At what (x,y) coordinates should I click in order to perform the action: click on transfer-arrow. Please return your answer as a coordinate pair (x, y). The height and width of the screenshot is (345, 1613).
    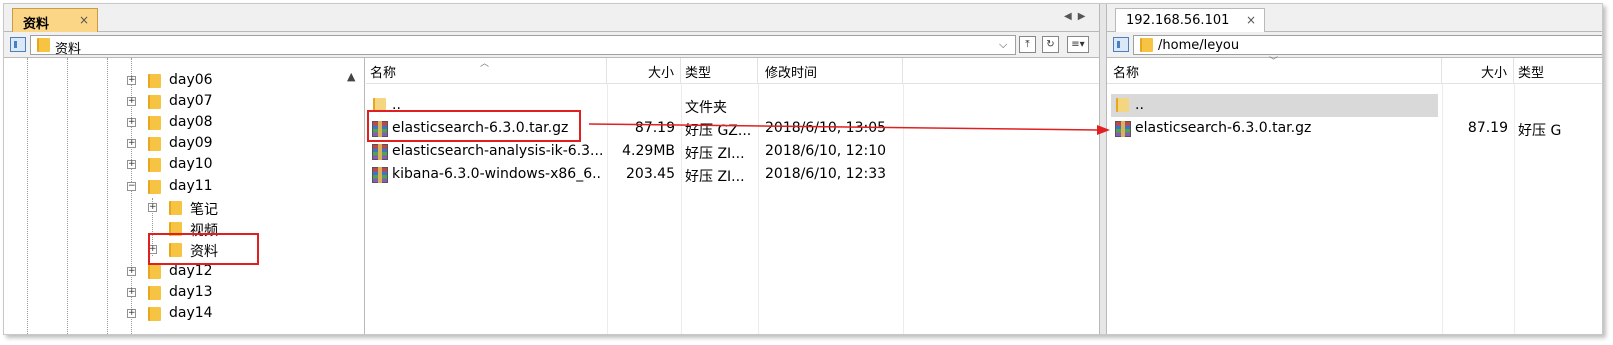
    Looking at the image, I should click on (849, 129).